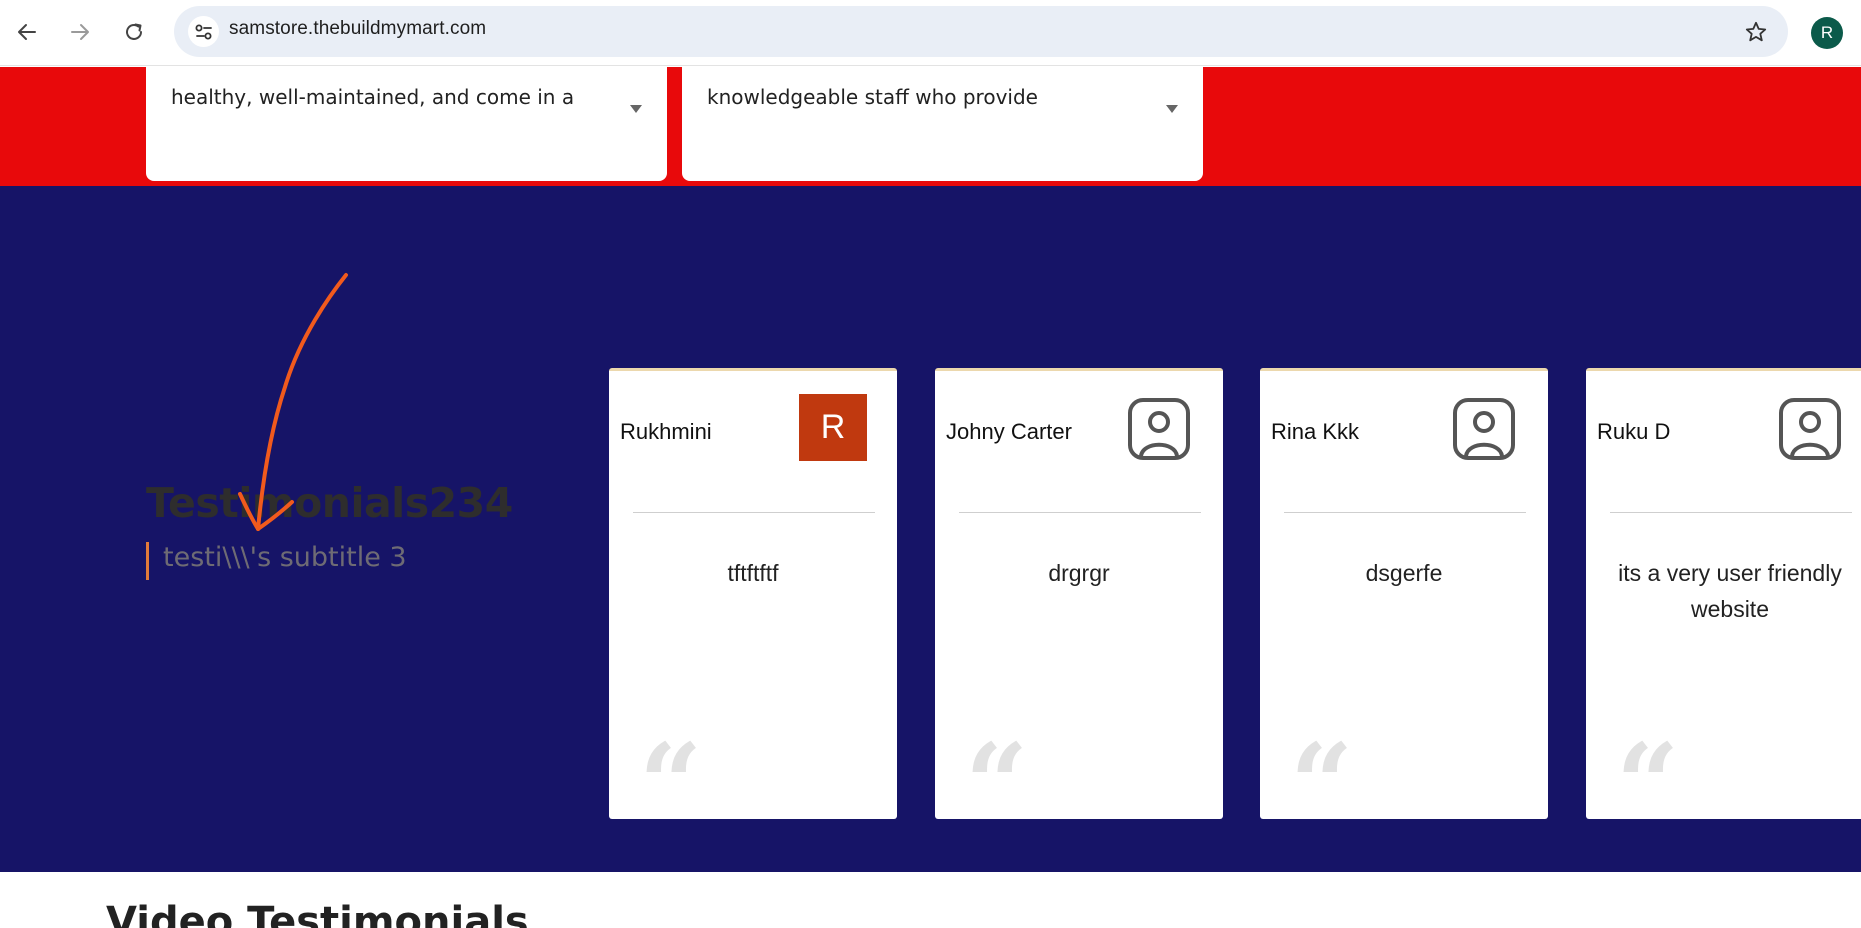 The height and width of the screenshot is (928, 1861). Describe the element at coordinates (753, 603) in the screenshot. I see `testimonial-card: Rukhmini R tftftftf “` at that location.